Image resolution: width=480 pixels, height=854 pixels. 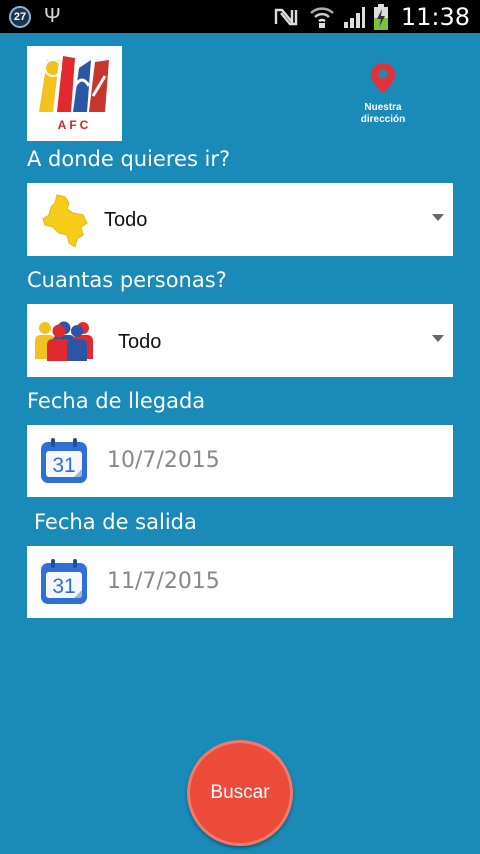 I want to click on departure-calendar-day: 31, so click(x=63, y=586).